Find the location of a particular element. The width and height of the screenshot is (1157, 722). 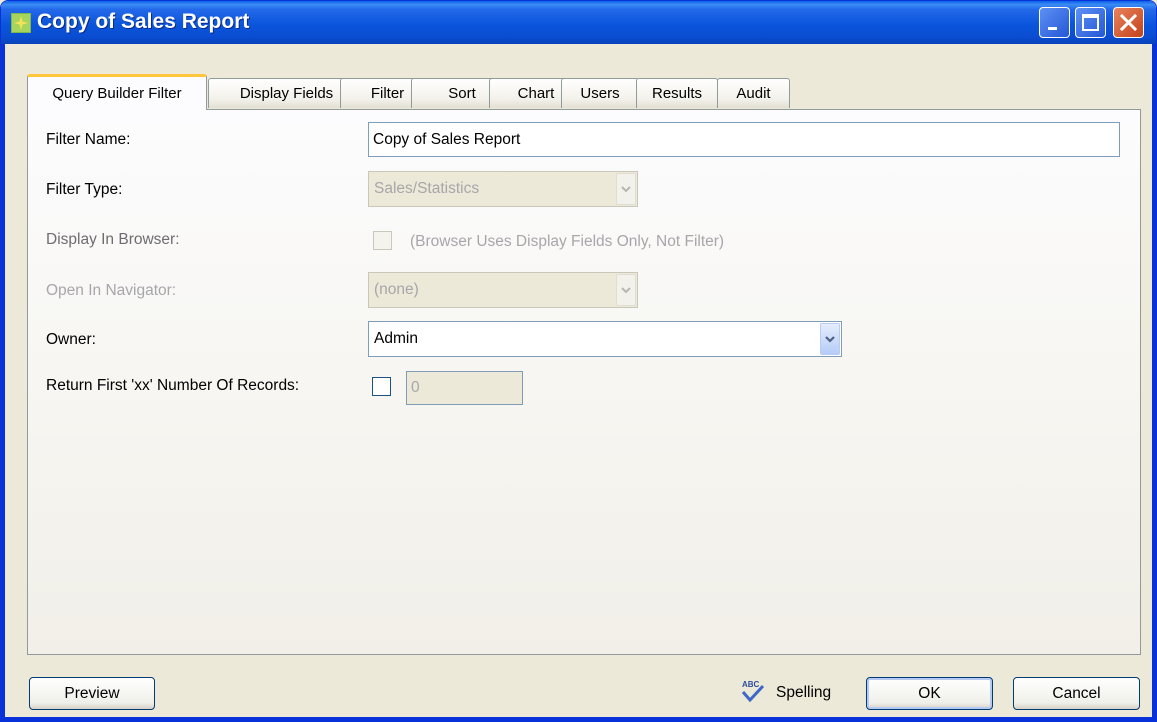

cancel-button: Cancel is located at coordinates (1076, 693).